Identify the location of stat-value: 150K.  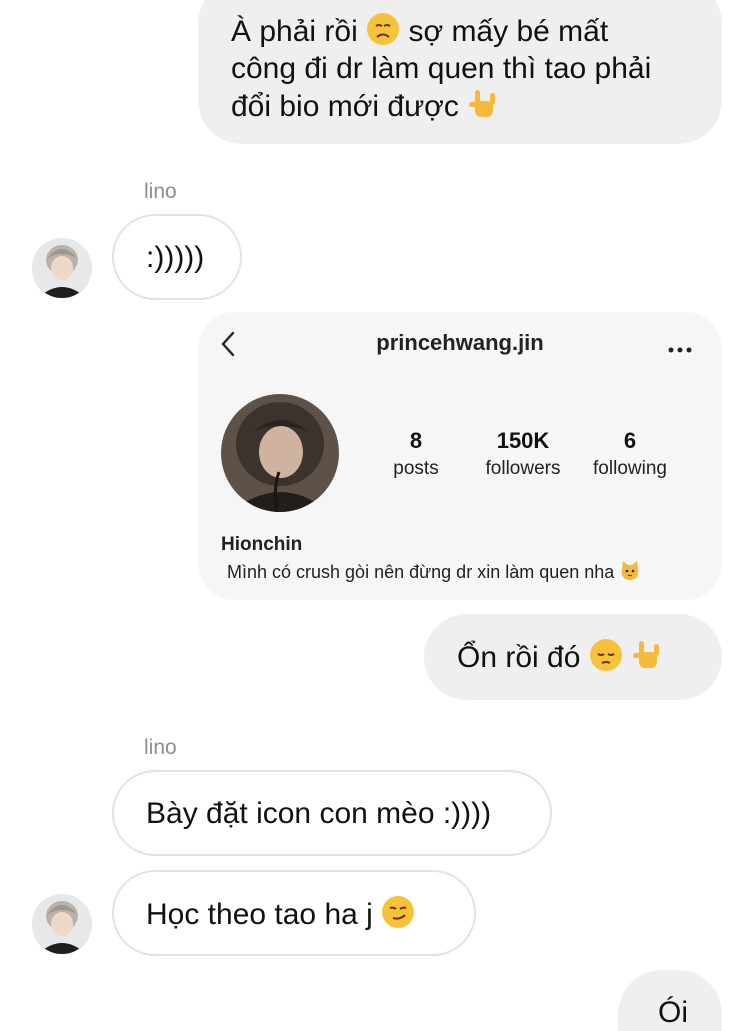
(523, 440).